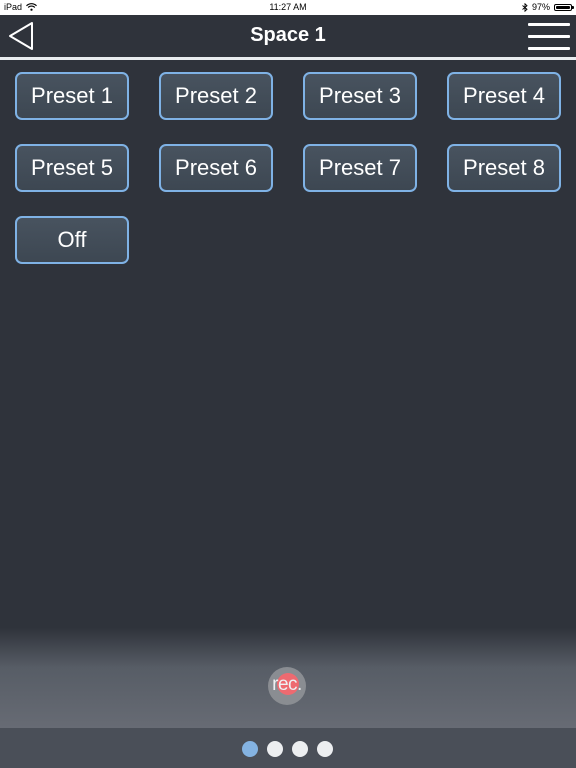 Image resolution: width=576 pixels, height=768 pixels. What do you see at coordinates (72, 240) in the screenshot?
I see `off-button: Off` at bounding box center [72, 240].